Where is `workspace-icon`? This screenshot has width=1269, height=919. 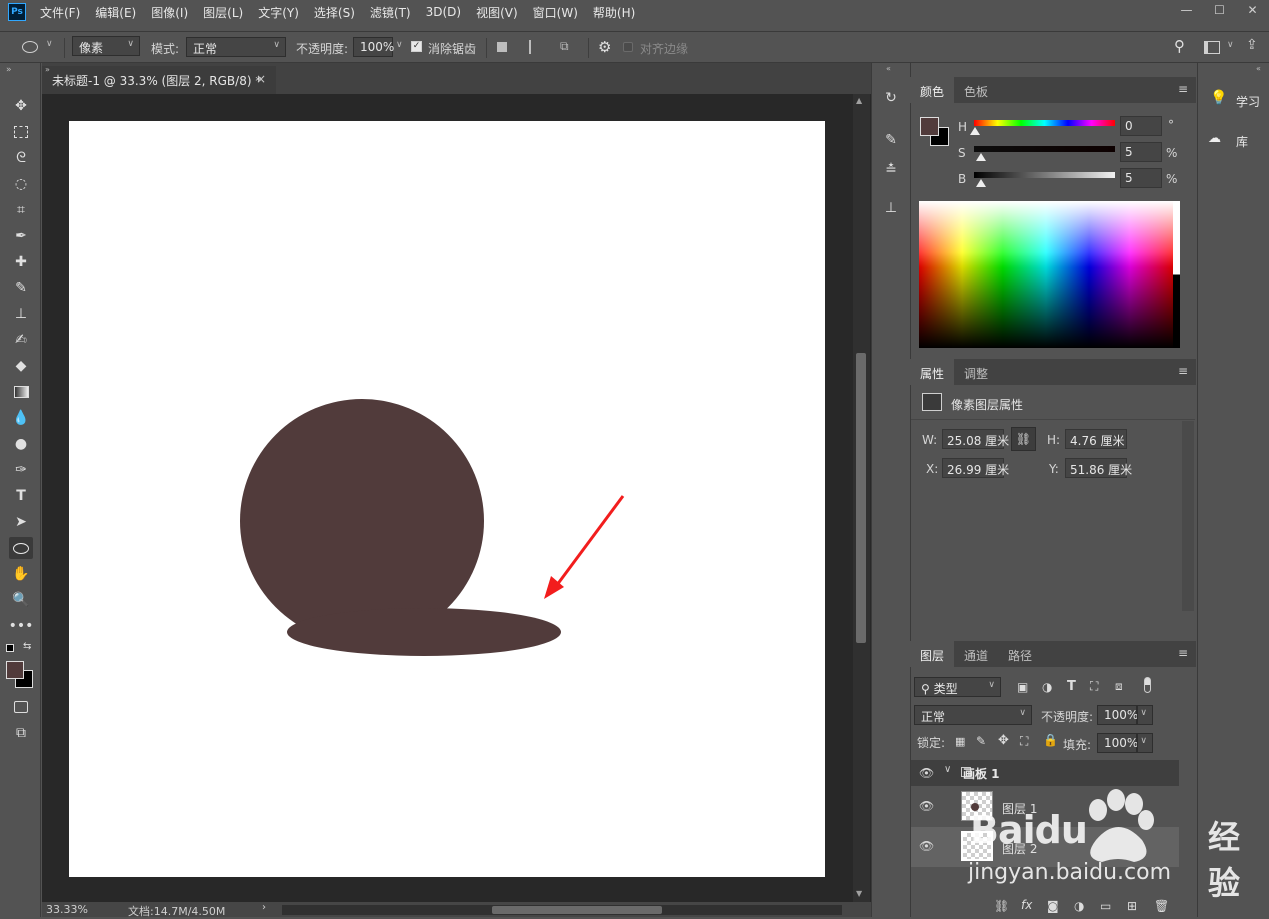 workspace-icon is located at coordinates (1212, 47).